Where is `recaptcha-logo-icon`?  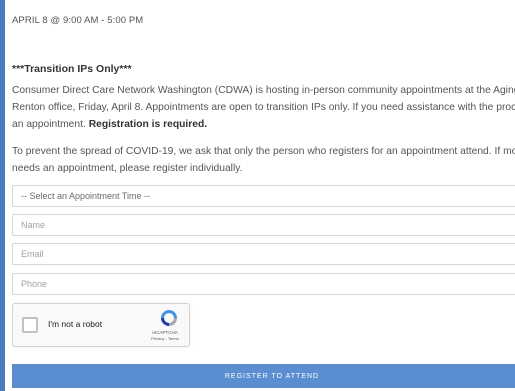
recaptcha-logo-icon is located at coordinates (169, 318).